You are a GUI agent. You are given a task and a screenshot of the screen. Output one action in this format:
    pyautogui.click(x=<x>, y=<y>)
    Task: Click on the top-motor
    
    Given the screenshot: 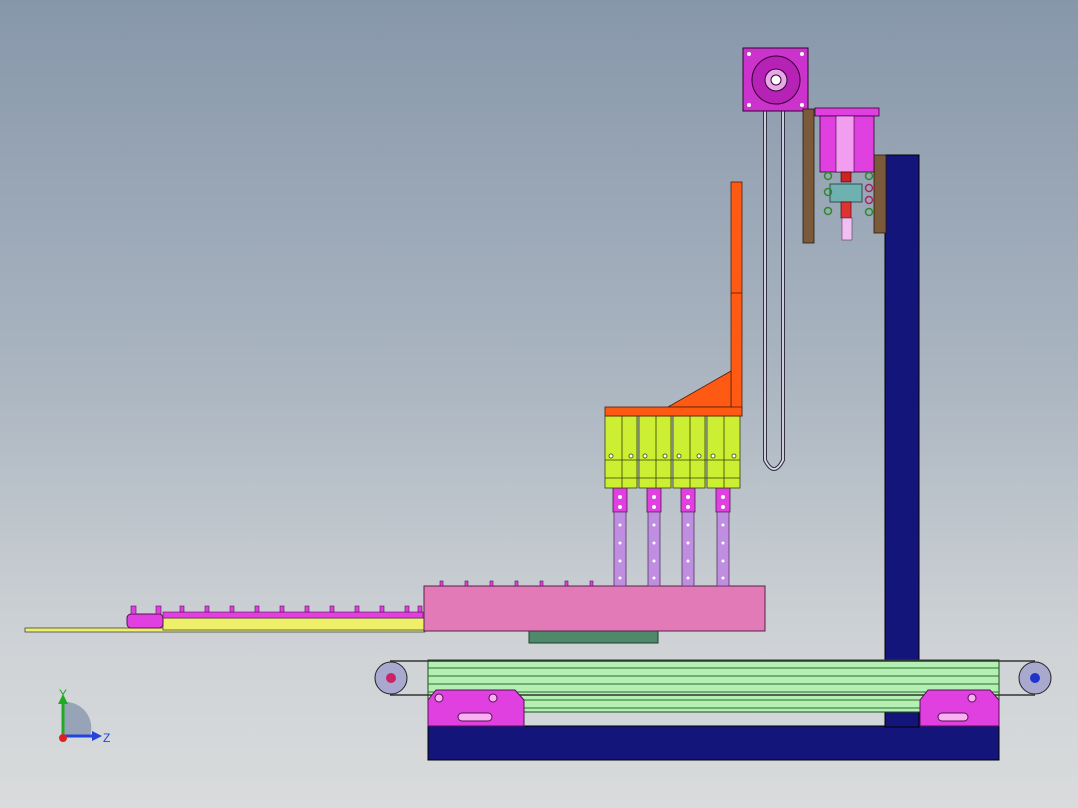 What is the action you would take?
    pyautogui.click(x=775, y=79)
    